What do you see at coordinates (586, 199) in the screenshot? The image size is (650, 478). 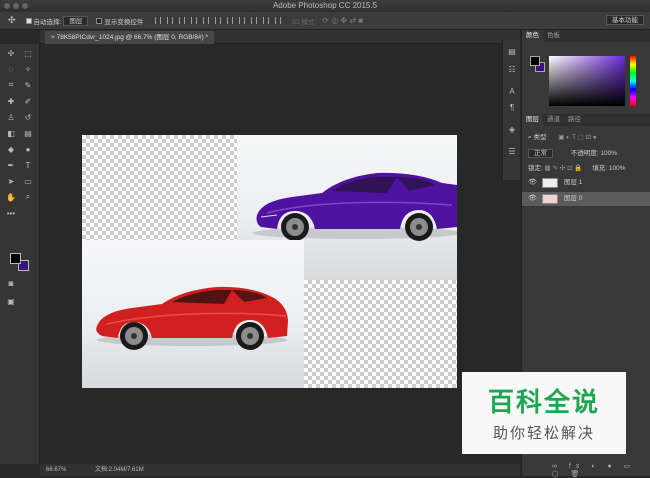 I see `layer-row-0: 👁 图层 0` at bounding box center [586, 199].